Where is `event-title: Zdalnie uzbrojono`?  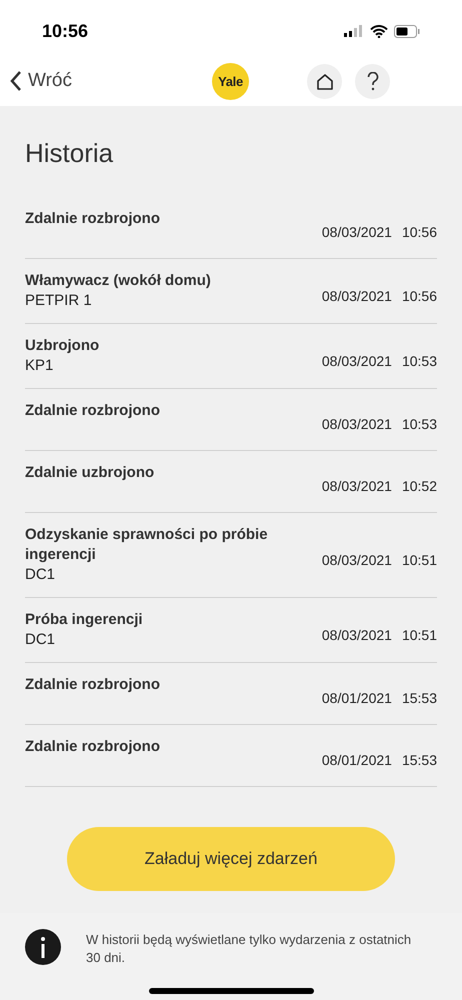
event-title: Zdalnie uzbrojono is located at coordinates (90, 473).